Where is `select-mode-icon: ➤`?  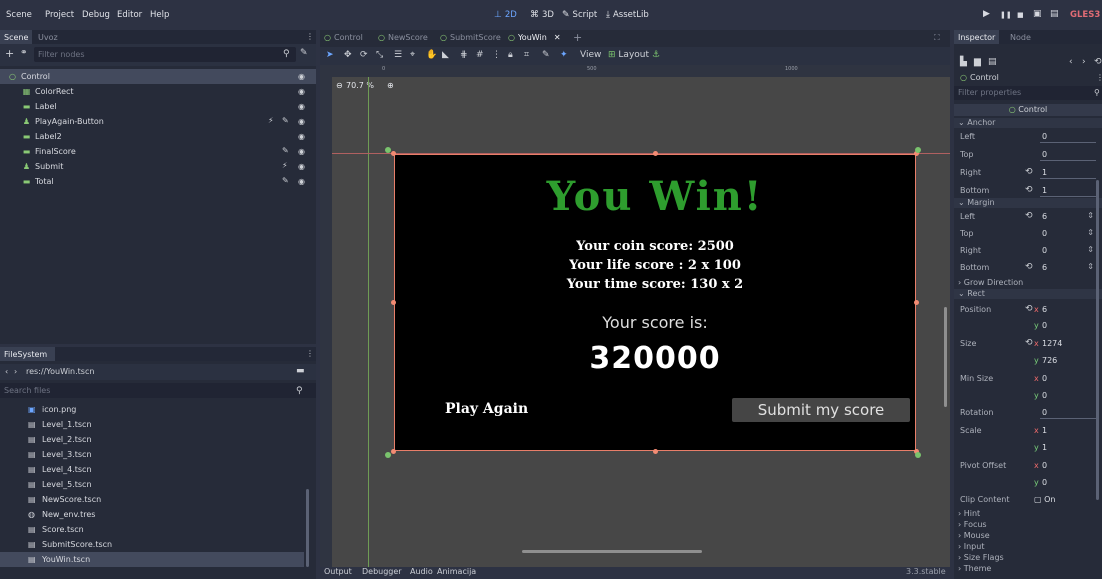
select-mode-icon: ➤ is located at coordinates (330, 55).